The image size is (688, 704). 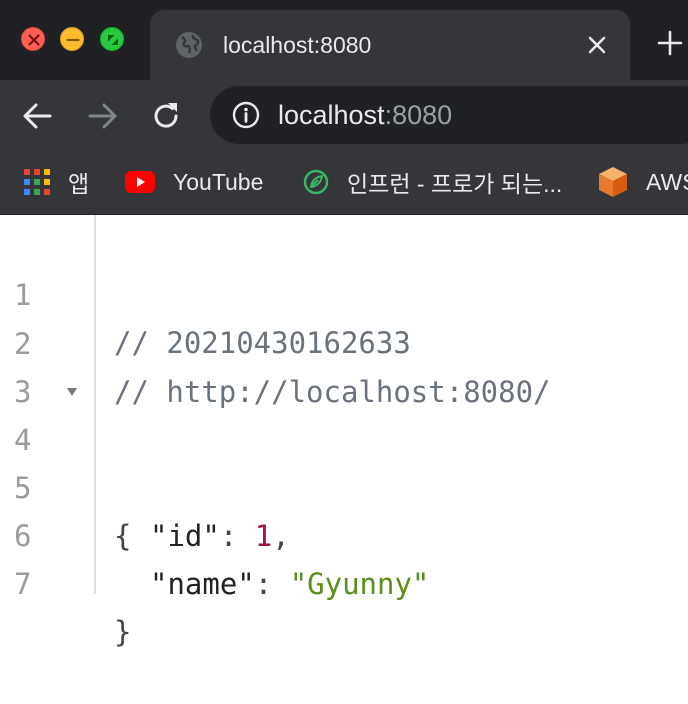 I want to click on back-arrow-icon, so click(x=38, y=116).